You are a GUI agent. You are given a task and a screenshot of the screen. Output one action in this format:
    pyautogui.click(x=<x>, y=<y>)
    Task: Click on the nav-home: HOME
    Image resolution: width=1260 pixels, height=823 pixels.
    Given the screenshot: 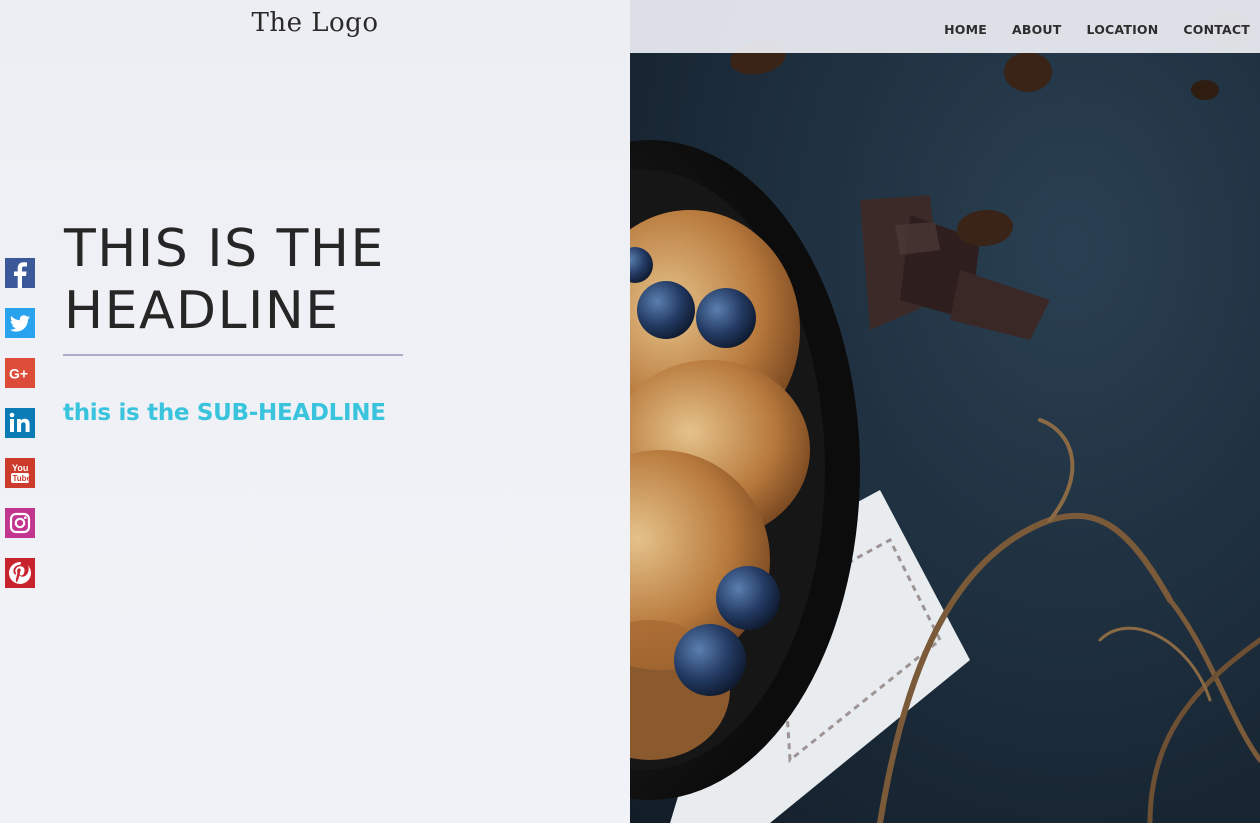 What is the action you would take?
    pyautogui.click(x=965, y=29)
    